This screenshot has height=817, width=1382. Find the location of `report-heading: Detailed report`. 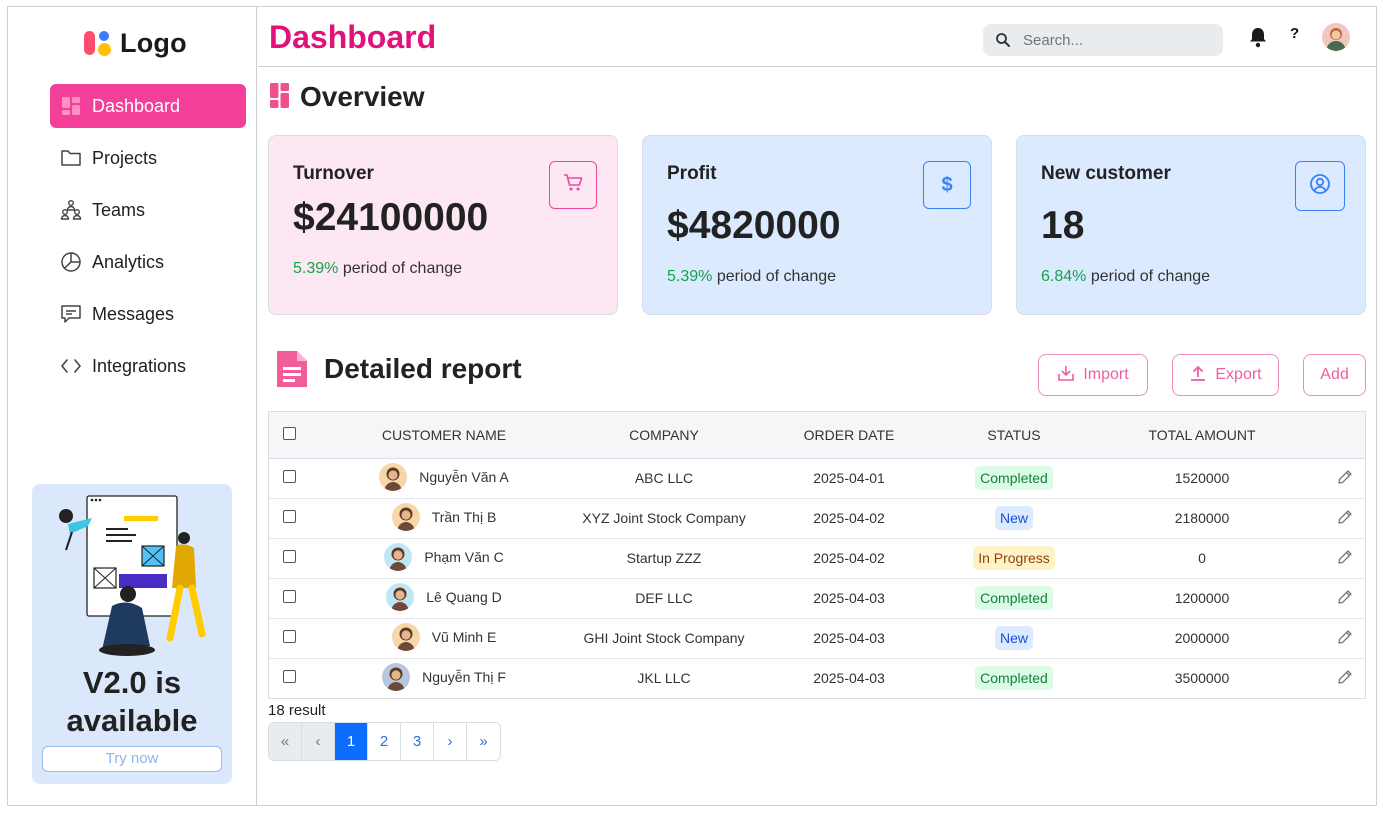

report-heading: Detailed report is located at coordinates (398, 369).